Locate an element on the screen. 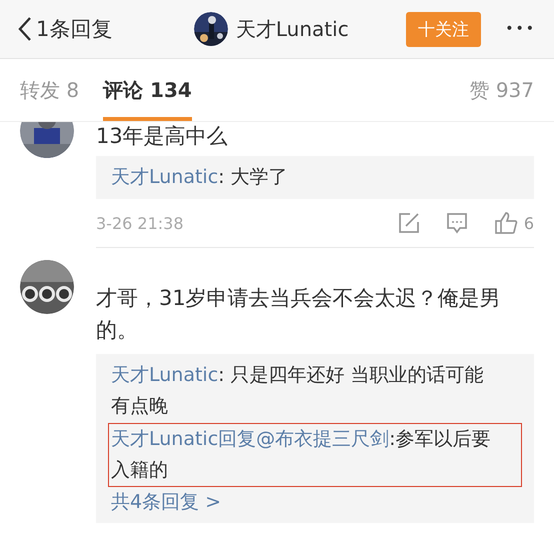  back-button: 1条回复 is located at coordinates (65, 29).